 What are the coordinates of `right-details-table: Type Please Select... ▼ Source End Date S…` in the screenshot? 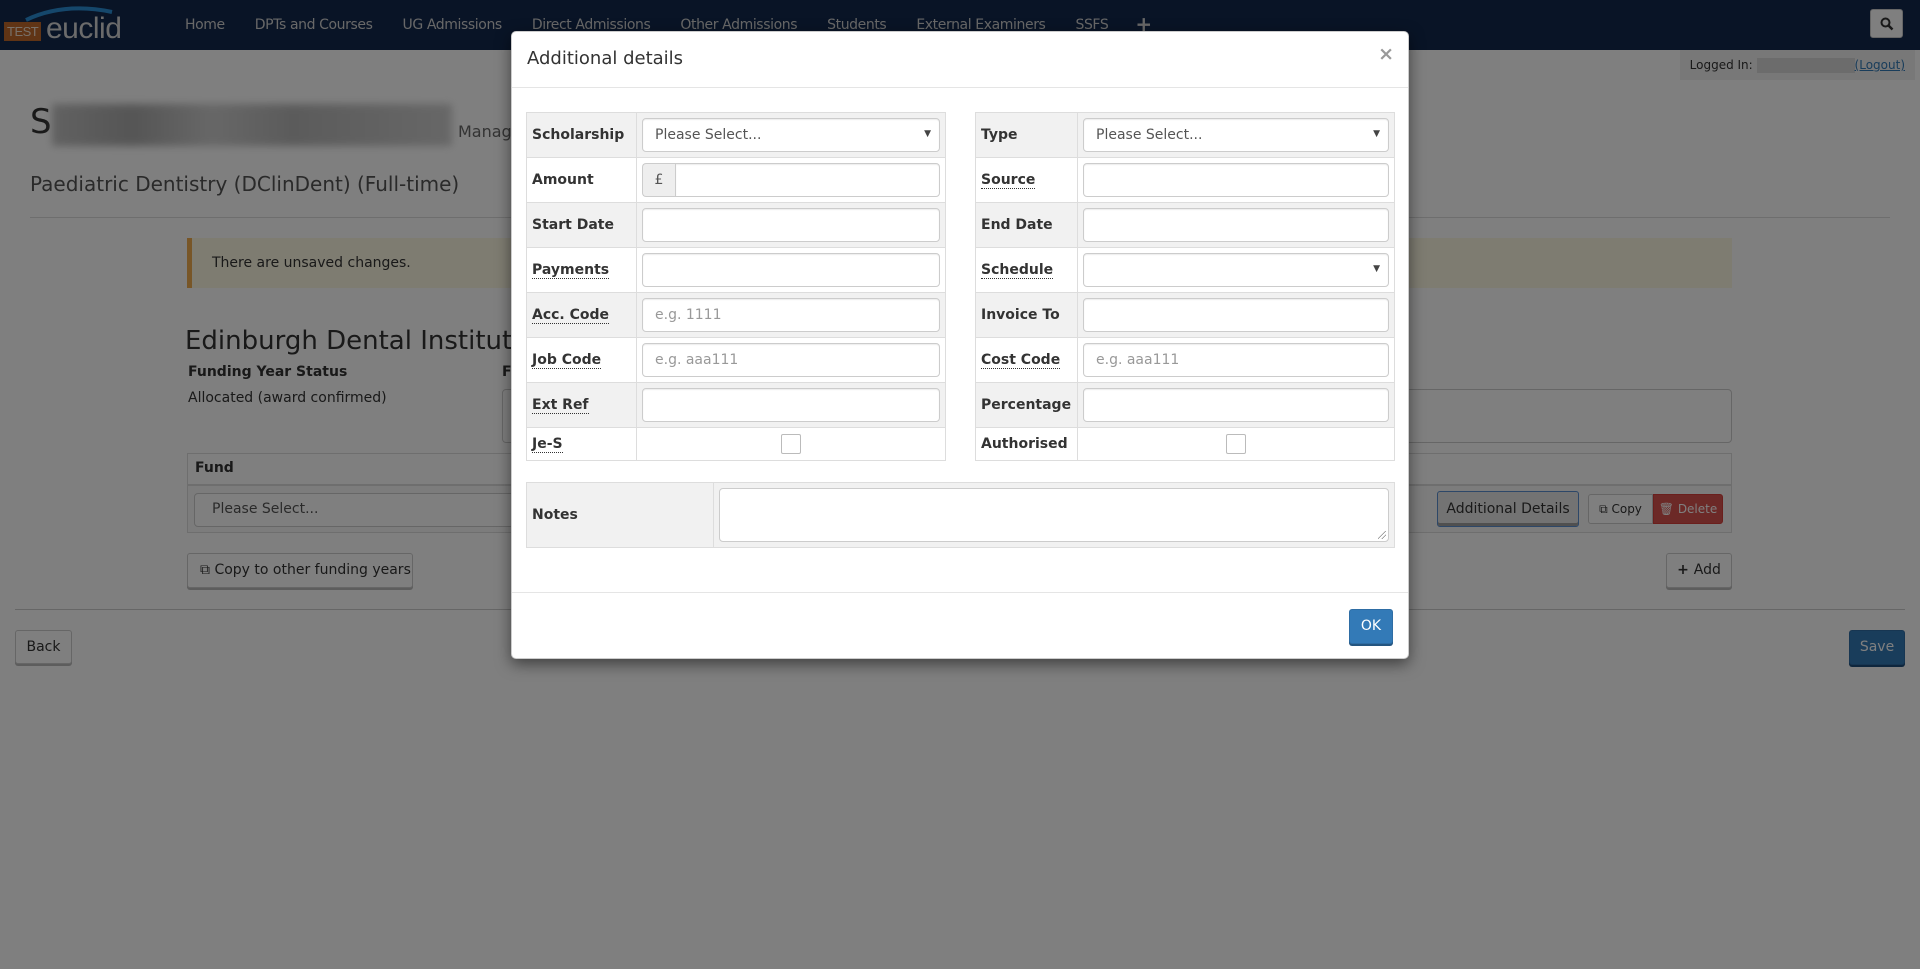 It's located at (1185, 286).